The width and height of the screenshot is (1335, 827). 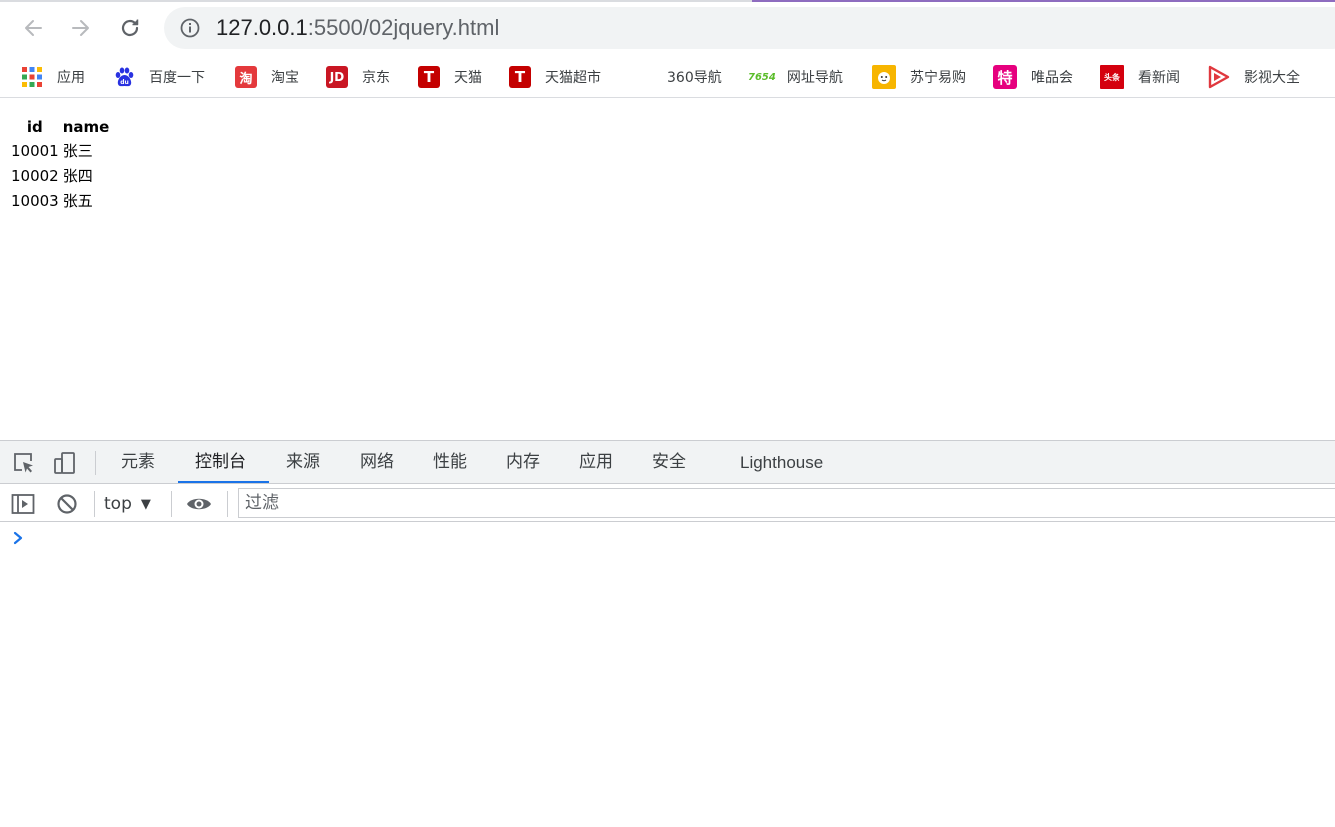 I want to click on news-icon: 头条, so click(x=1112, y=77).